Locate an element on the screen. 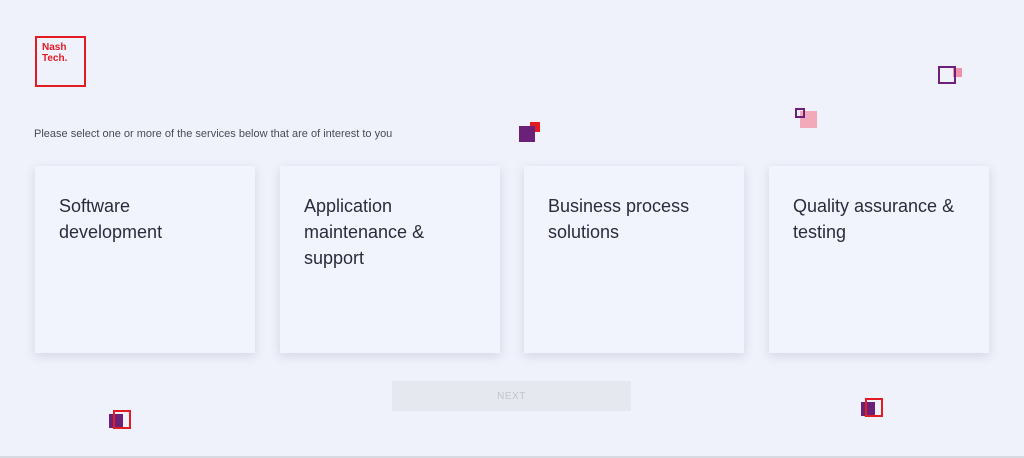 Image resolution: width=1024 pixels, height=458 pixels. service-card-title: Software development is located at coordinates (111, 219).